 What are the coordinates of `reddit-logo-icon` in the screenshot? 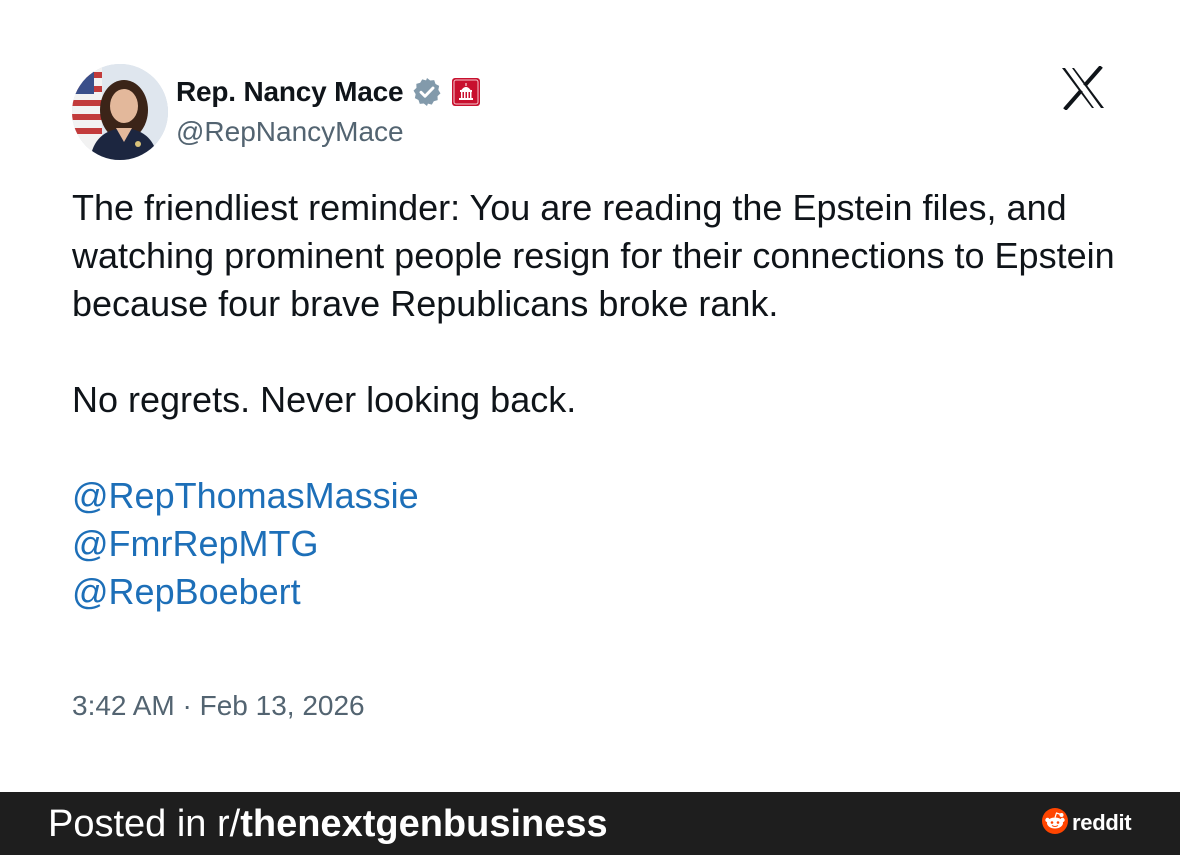 It's located at (1055, 823).